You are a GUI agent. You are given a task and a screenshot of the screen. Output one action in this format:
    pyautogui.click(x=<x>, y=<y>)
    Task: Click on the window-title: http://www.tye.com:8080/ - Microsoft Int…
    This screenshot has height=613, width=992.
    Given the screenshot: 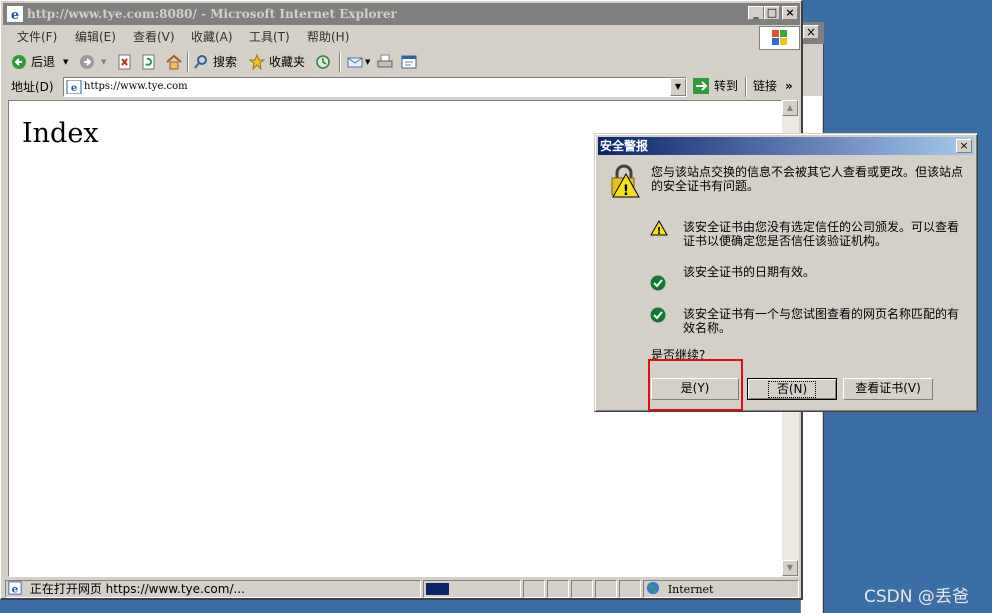 What is the action you would take?
    pyautogui.click(x=212, y=14)
    